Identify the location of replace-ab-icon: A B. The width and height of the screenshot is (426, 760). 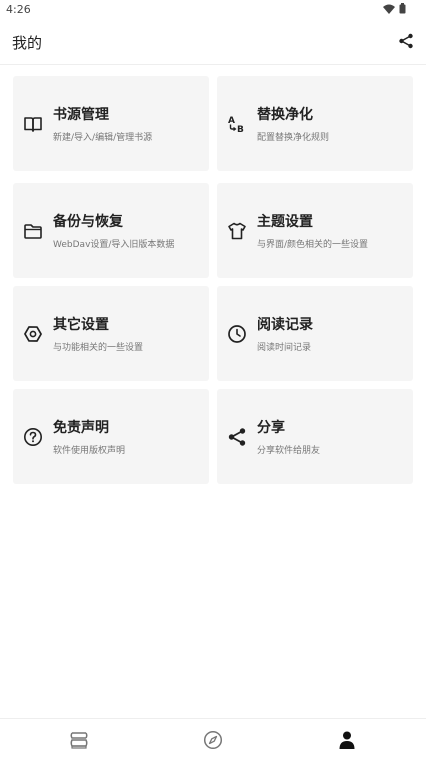
(236, 125).